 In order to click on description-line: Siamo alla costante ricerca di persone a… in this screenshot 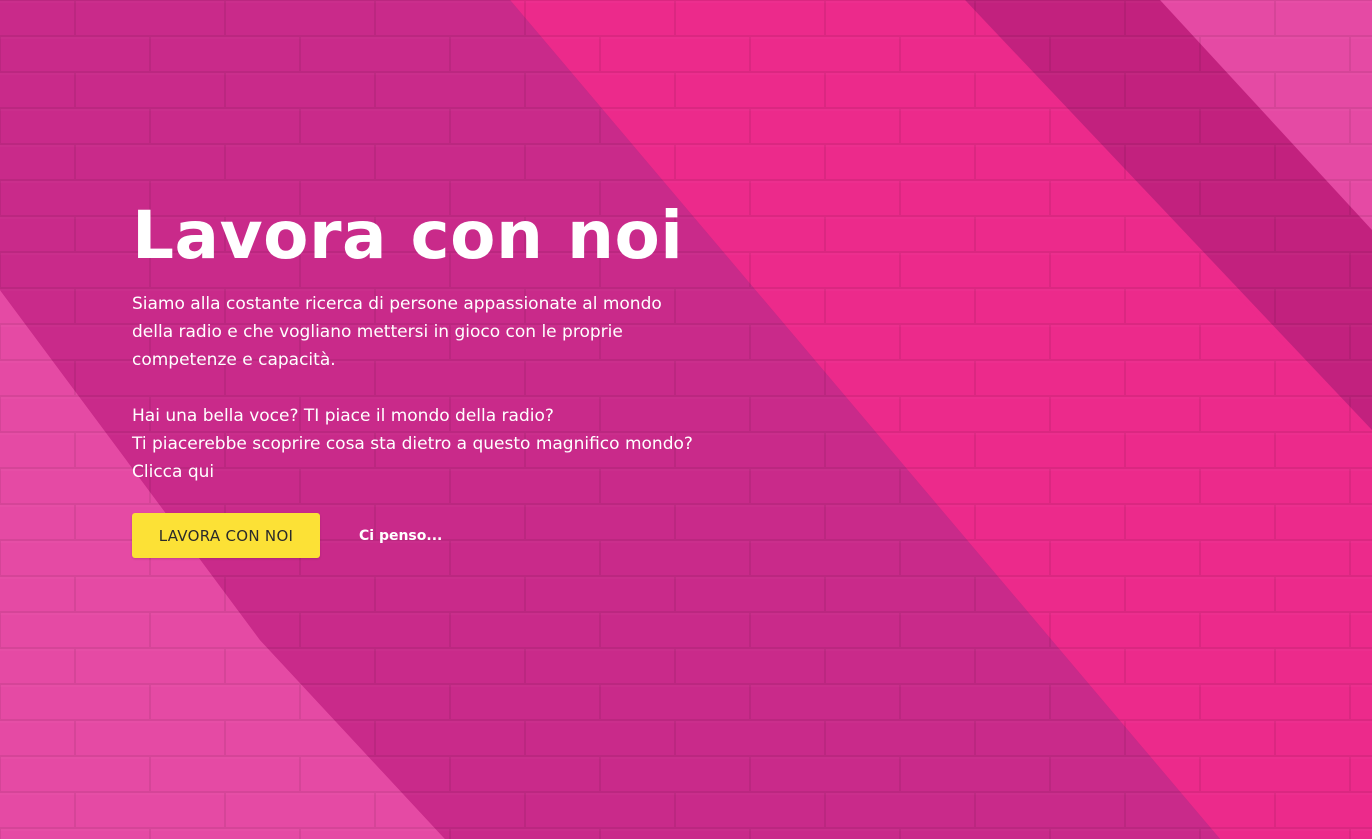, I will do `click(397, 304)`.